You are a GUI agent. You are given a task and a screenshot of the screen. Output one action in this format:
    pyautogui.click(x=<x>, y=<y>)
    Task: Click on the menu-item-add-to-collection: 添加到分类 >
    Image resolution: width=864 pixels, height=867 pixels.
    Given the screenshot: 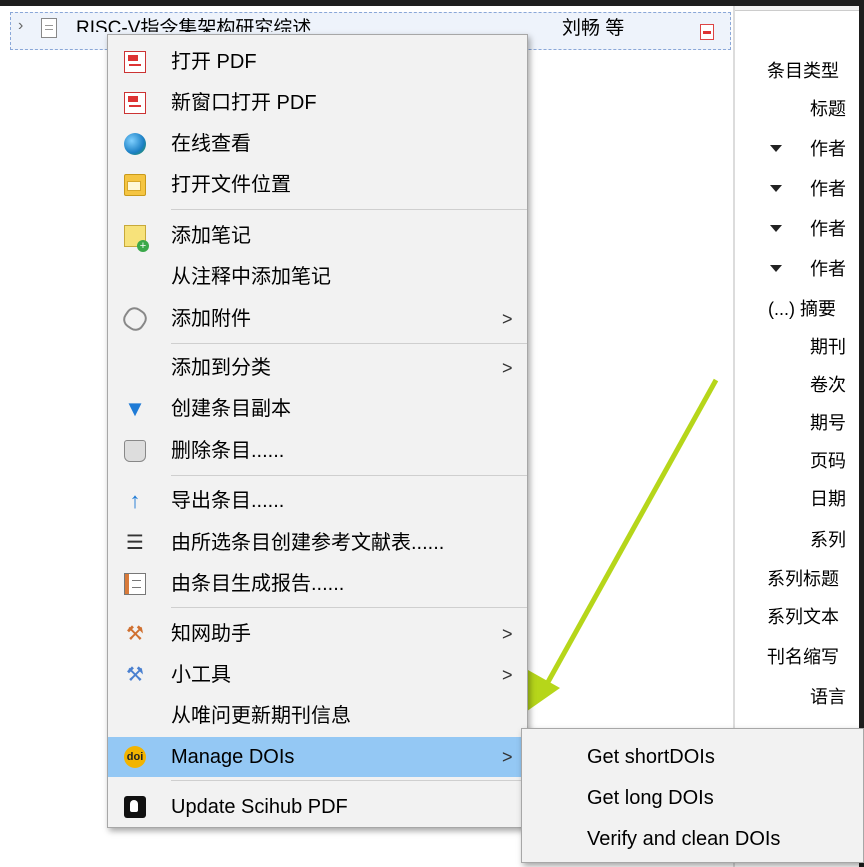 What is the action you would take?
    pyautogui.click(x=317, y=368)
    